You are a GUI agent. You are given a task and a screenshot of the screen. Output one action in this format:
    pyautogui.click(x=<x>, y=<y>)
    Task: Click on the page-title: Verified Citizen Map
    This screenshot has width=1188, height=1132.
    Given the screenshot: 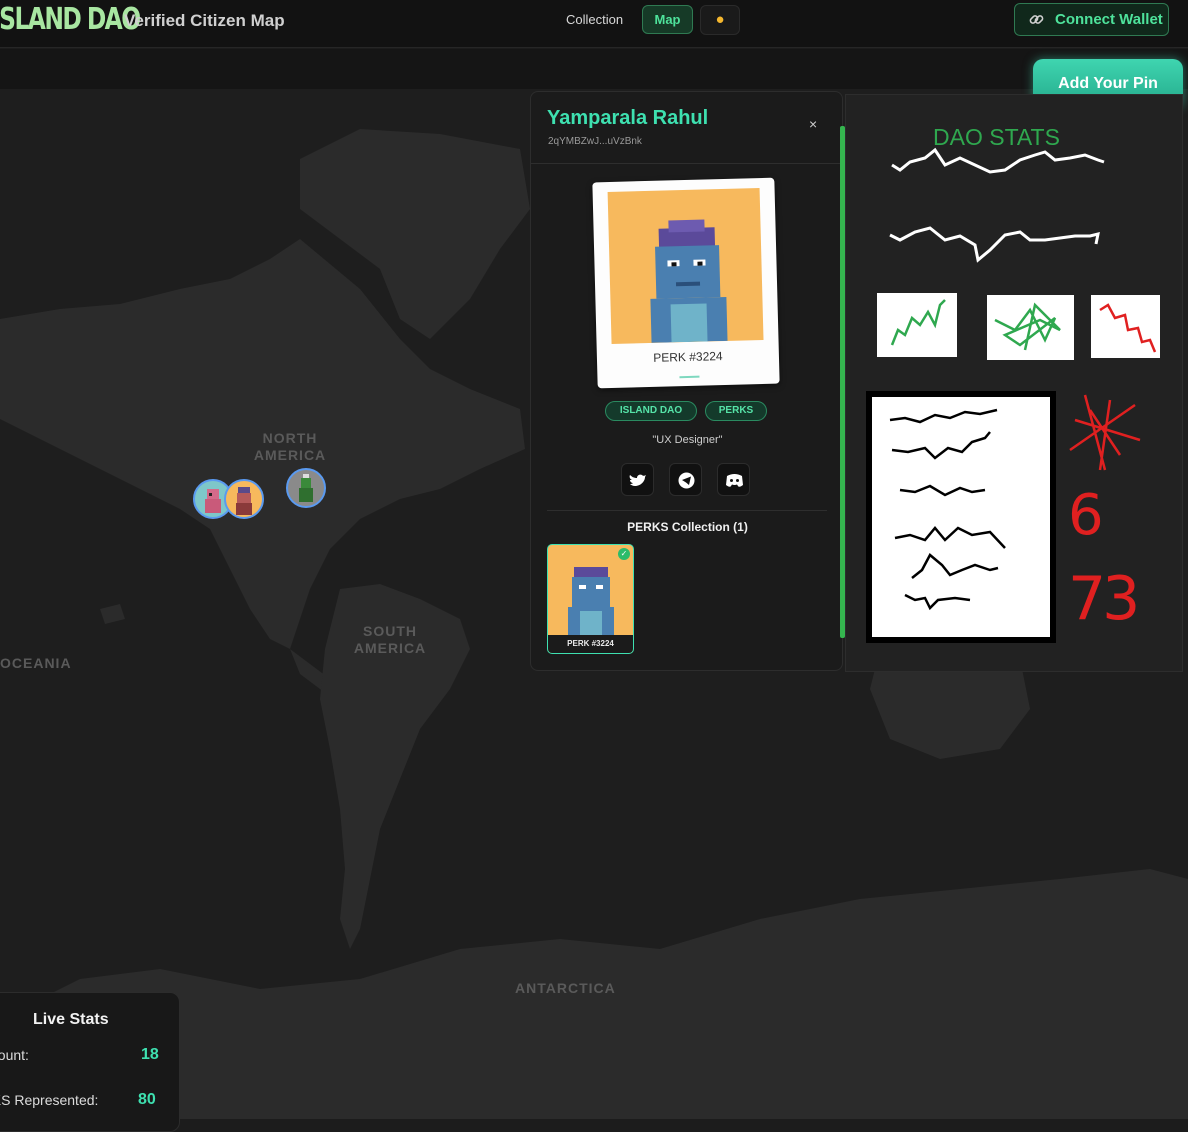 What is the action you would take?
    pyautogui.click(x=204, y=20)
    